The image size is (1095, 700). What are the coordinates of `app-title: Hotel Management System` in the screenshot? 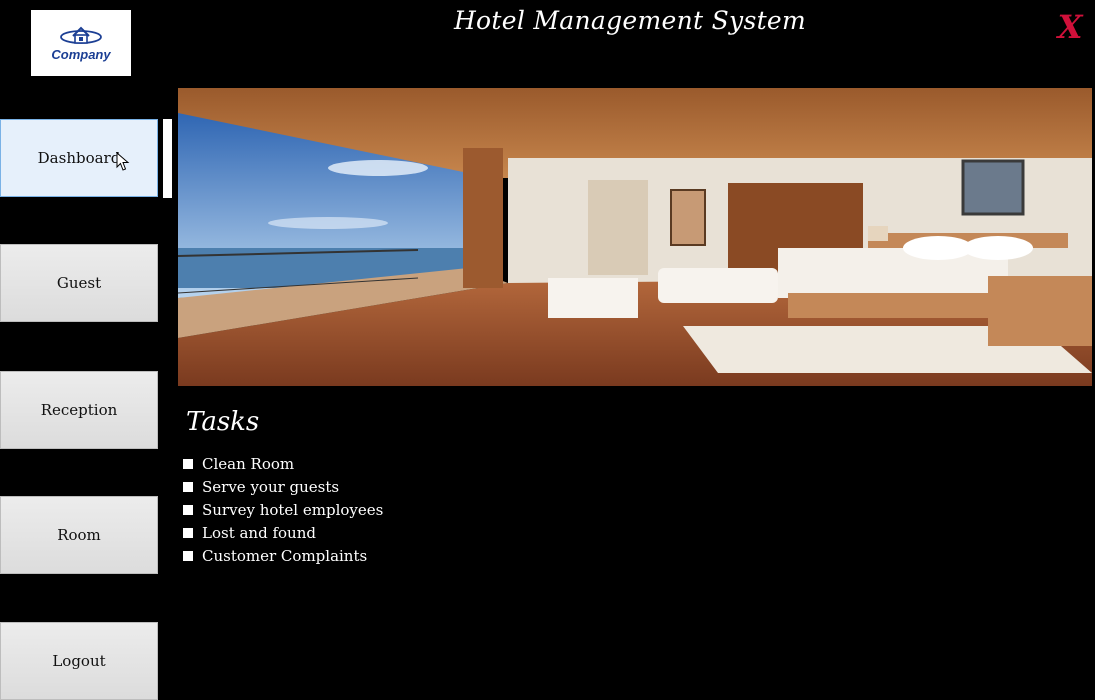 It's located at (630, 20).